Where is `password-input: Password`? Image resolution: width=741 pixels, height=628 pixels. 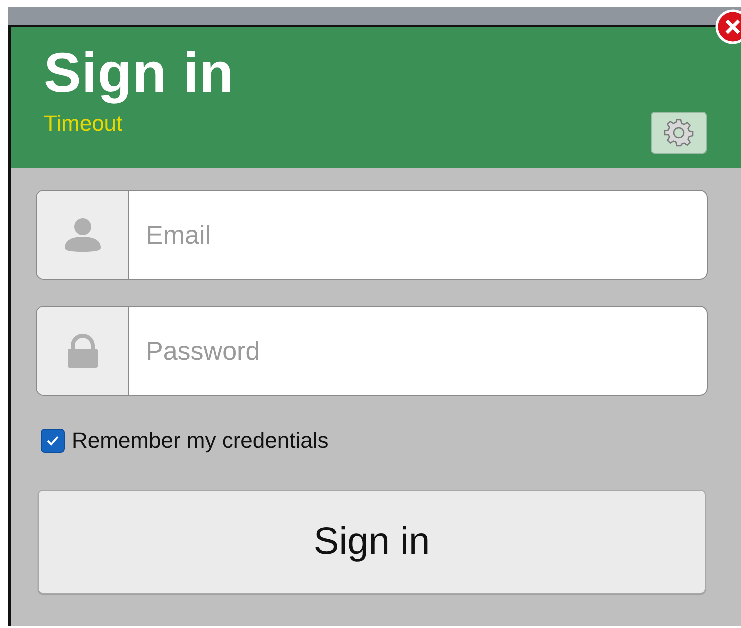
password-input: Password is located at coordinates (418, 351).